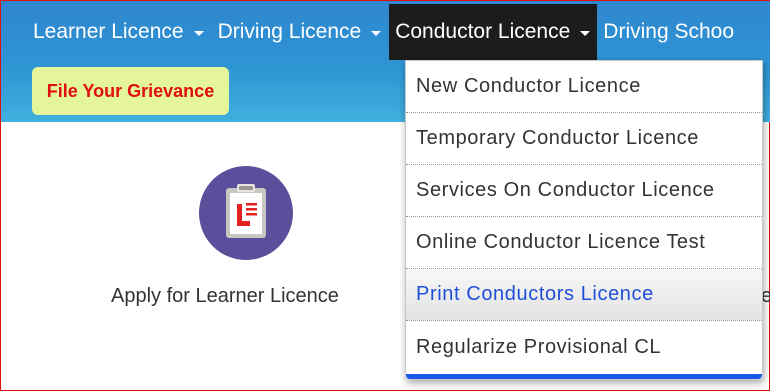 The height and width of the screenshot is (391, 770). Describe the element at coordinates (584, 376) in the screenshot. I see `dropdown-bottom-accent` at that location.